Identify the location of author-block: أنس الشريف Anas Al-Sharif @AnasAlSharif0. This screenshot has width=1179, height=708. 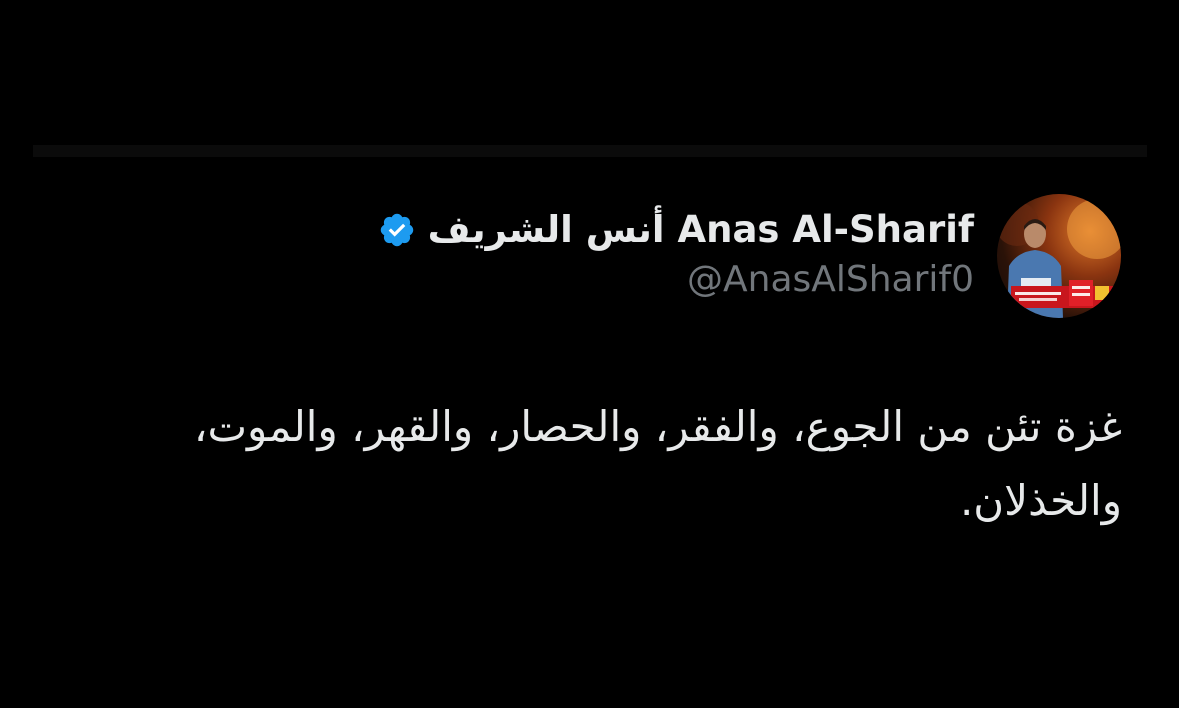
(676, 254).